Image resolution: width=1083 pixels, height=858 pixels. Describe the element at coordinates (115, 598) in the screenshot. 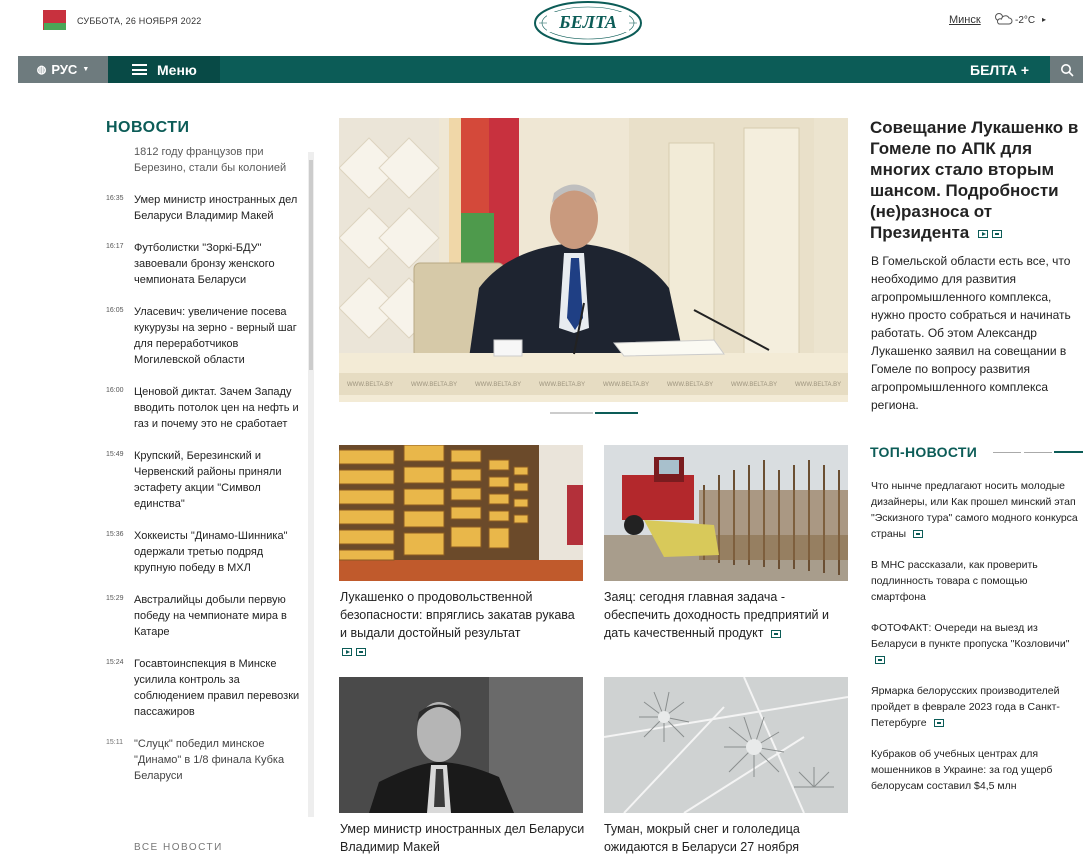

I see `news-time: 15:29` at that location.